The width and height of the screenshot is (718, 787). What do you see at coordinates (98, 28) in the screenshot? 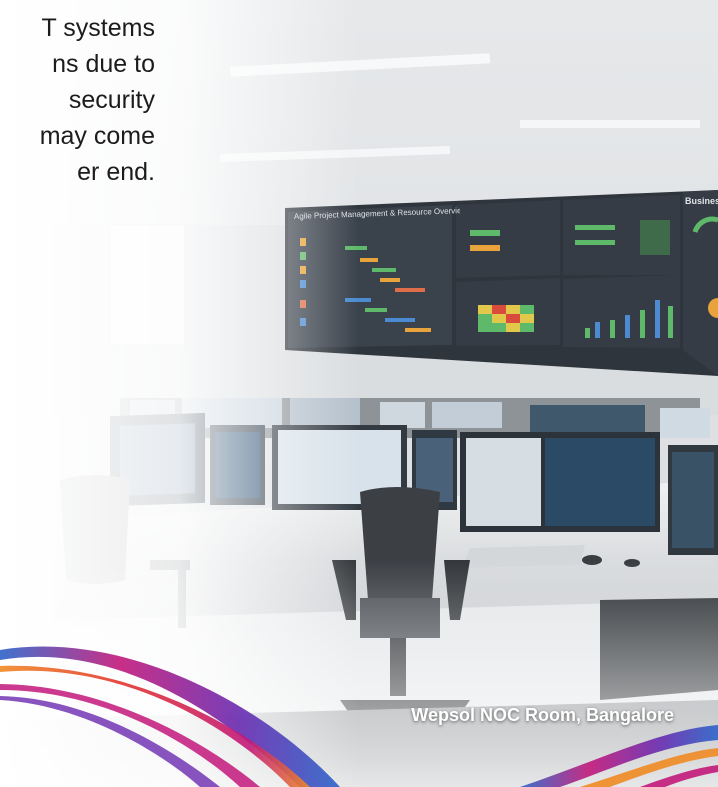
I see `intro-line: T systems` at bounding box center [98, 28].